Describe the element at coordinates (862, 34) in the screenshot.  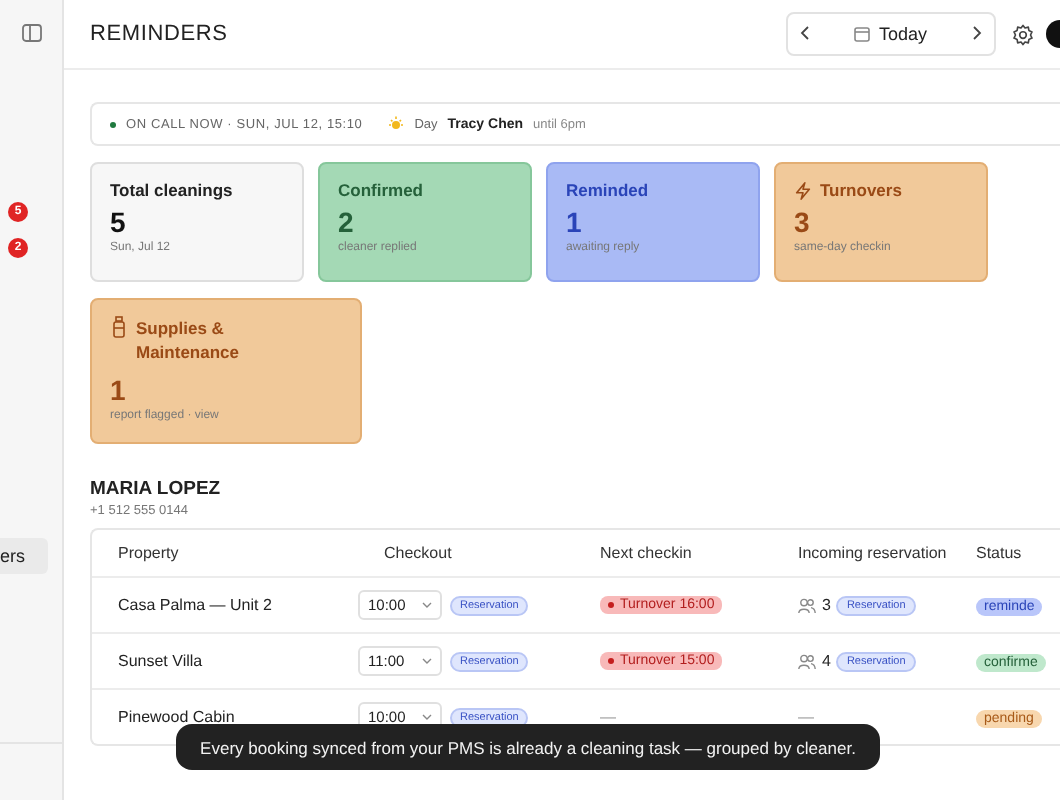
I see `calendar-icon` at that location.